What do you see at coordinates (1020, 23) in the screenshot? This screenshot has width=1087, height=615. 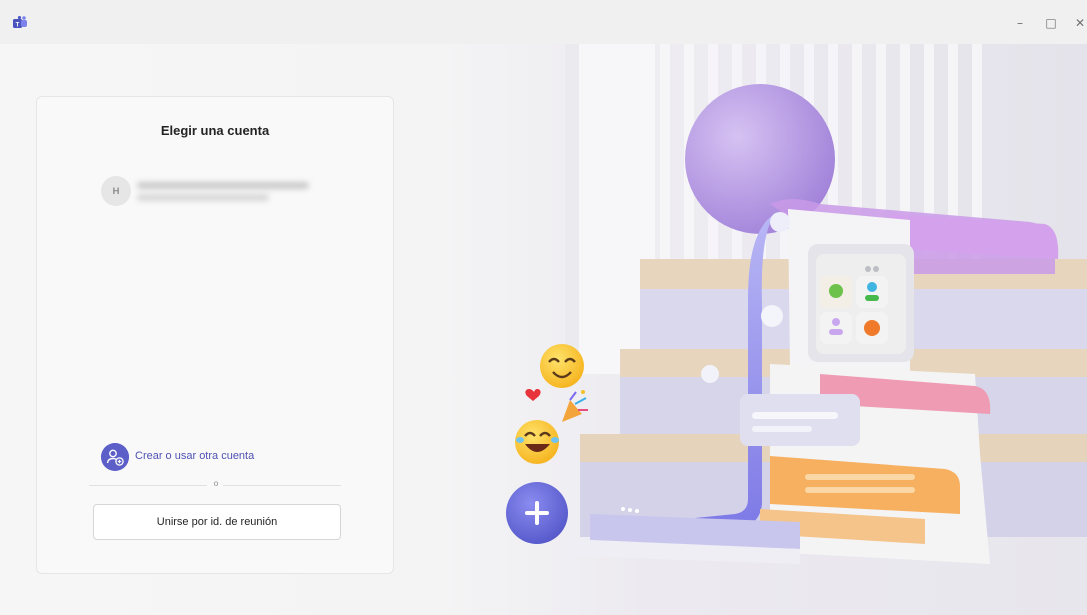 I see `minimize-button: –` at bounding box center [1020, 23].